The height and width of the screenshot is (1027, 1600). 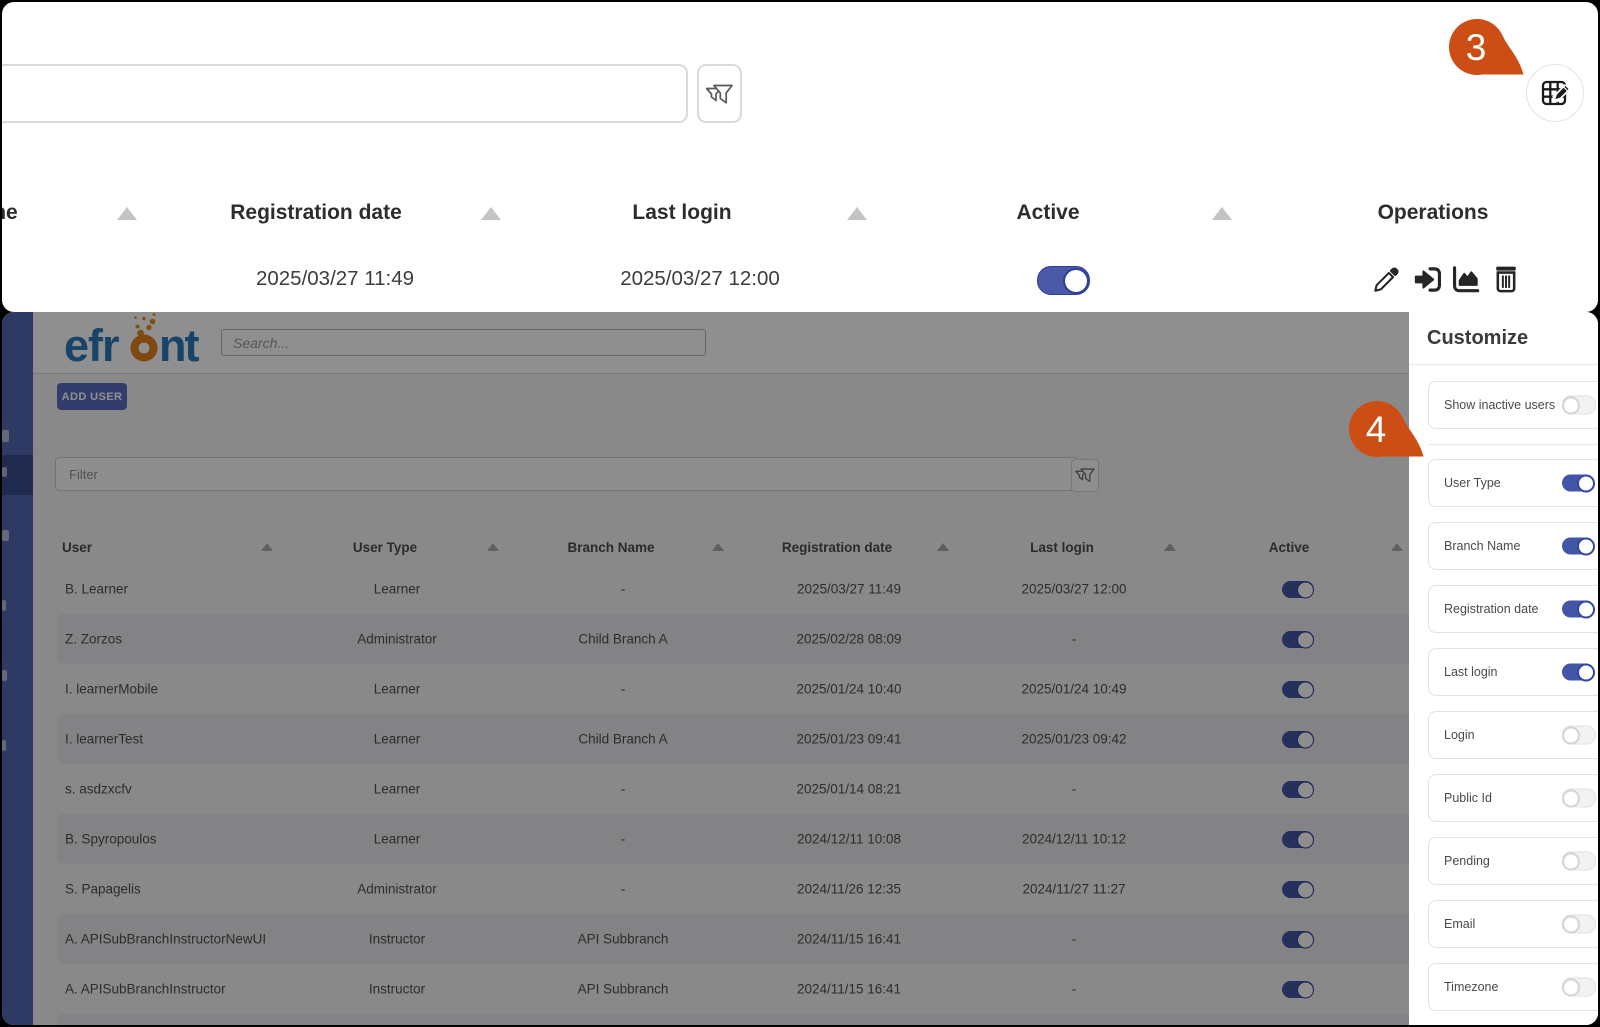 What do you see at coordinates (1376, 429) in the screenshot?
I see `svg-text: 4` at bounding box center [1376, 429].